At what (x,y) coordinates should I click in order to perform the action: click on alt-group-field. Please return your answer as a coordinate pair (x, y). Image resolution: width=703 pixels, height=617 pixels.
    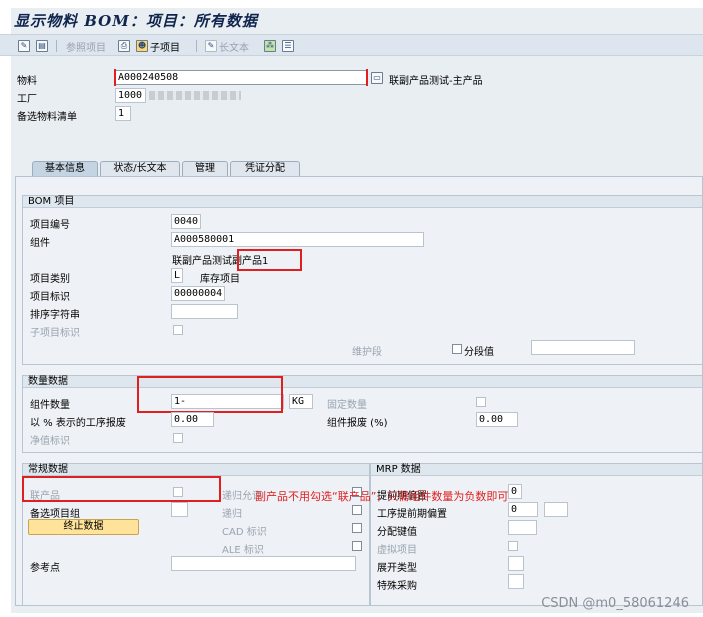
    Looking at the image, I should click on (179, 509).